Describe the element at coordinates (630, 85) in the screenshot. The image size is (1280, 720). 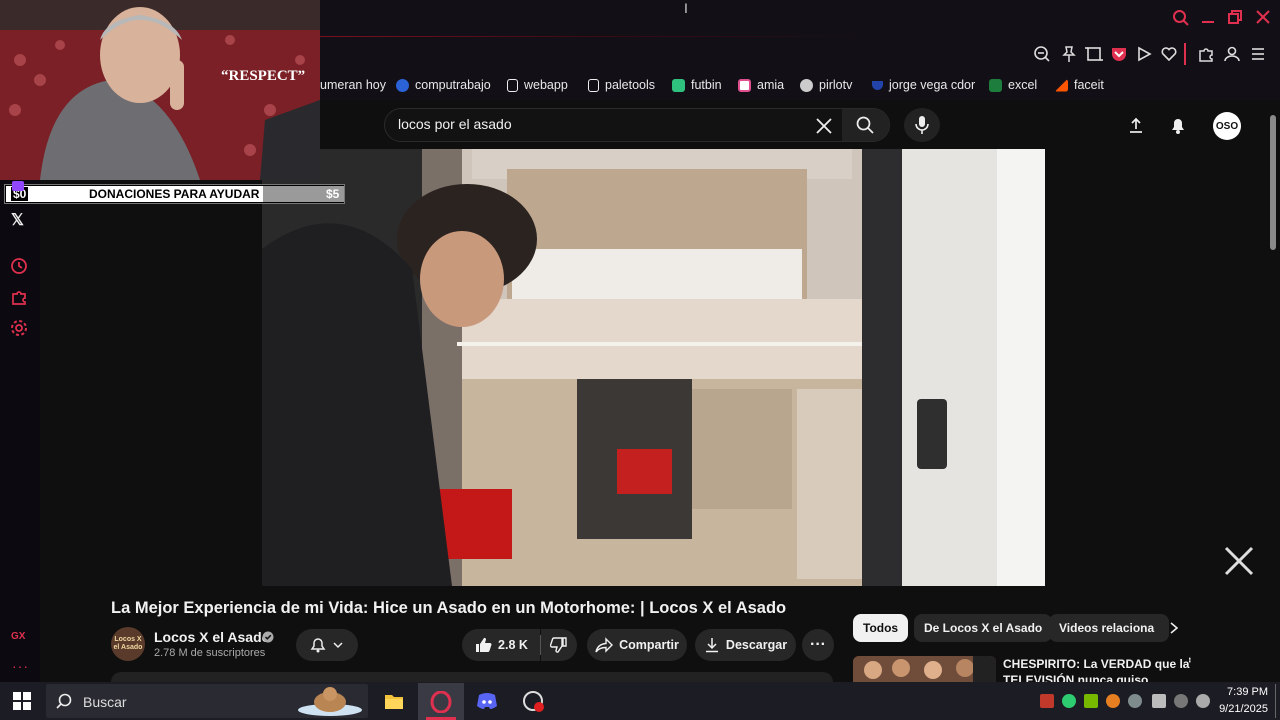
I see `bookmark-label: paletools` at that location.